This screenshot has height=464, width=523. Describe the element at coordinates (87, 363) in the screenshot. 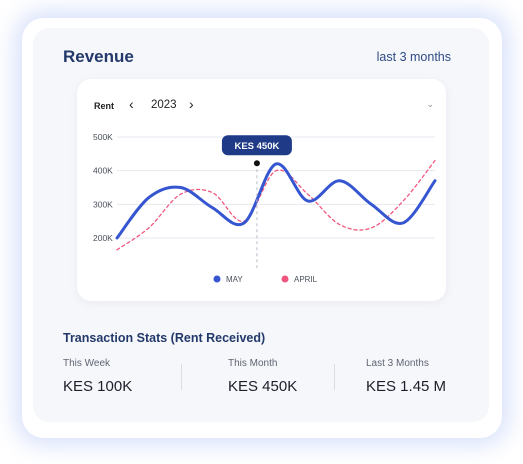

I see `stat-label: This Week` at that location.